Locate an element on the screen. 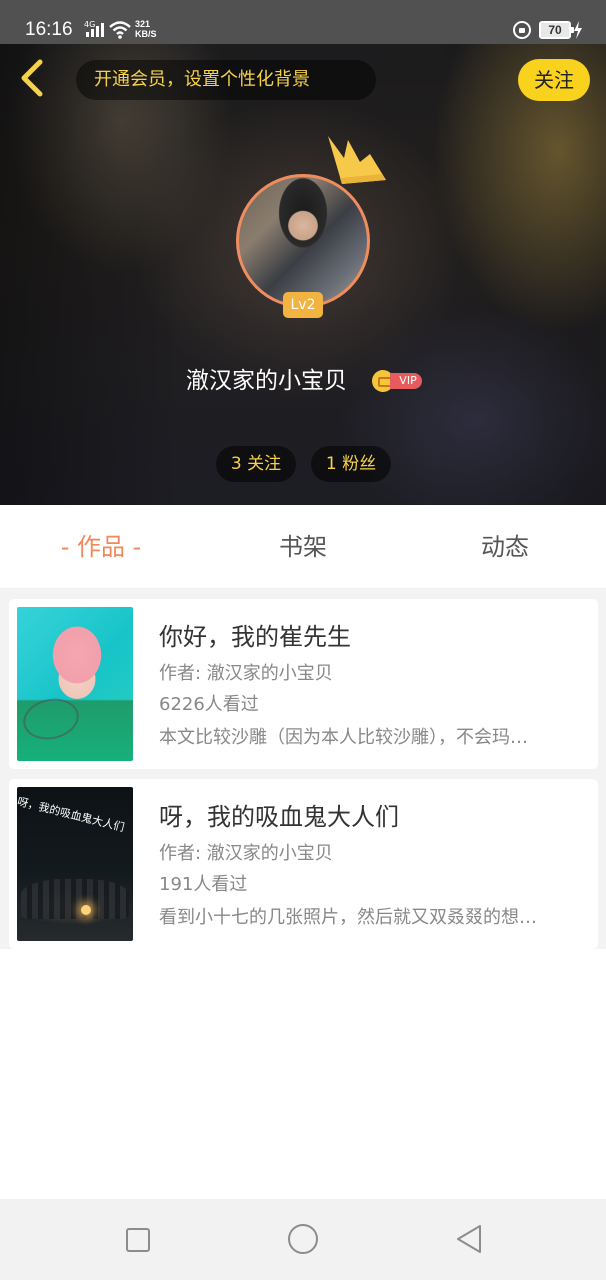 The image size is (606, 1280). following-count-button: 3 关注 is located at coordinates (256, 464).